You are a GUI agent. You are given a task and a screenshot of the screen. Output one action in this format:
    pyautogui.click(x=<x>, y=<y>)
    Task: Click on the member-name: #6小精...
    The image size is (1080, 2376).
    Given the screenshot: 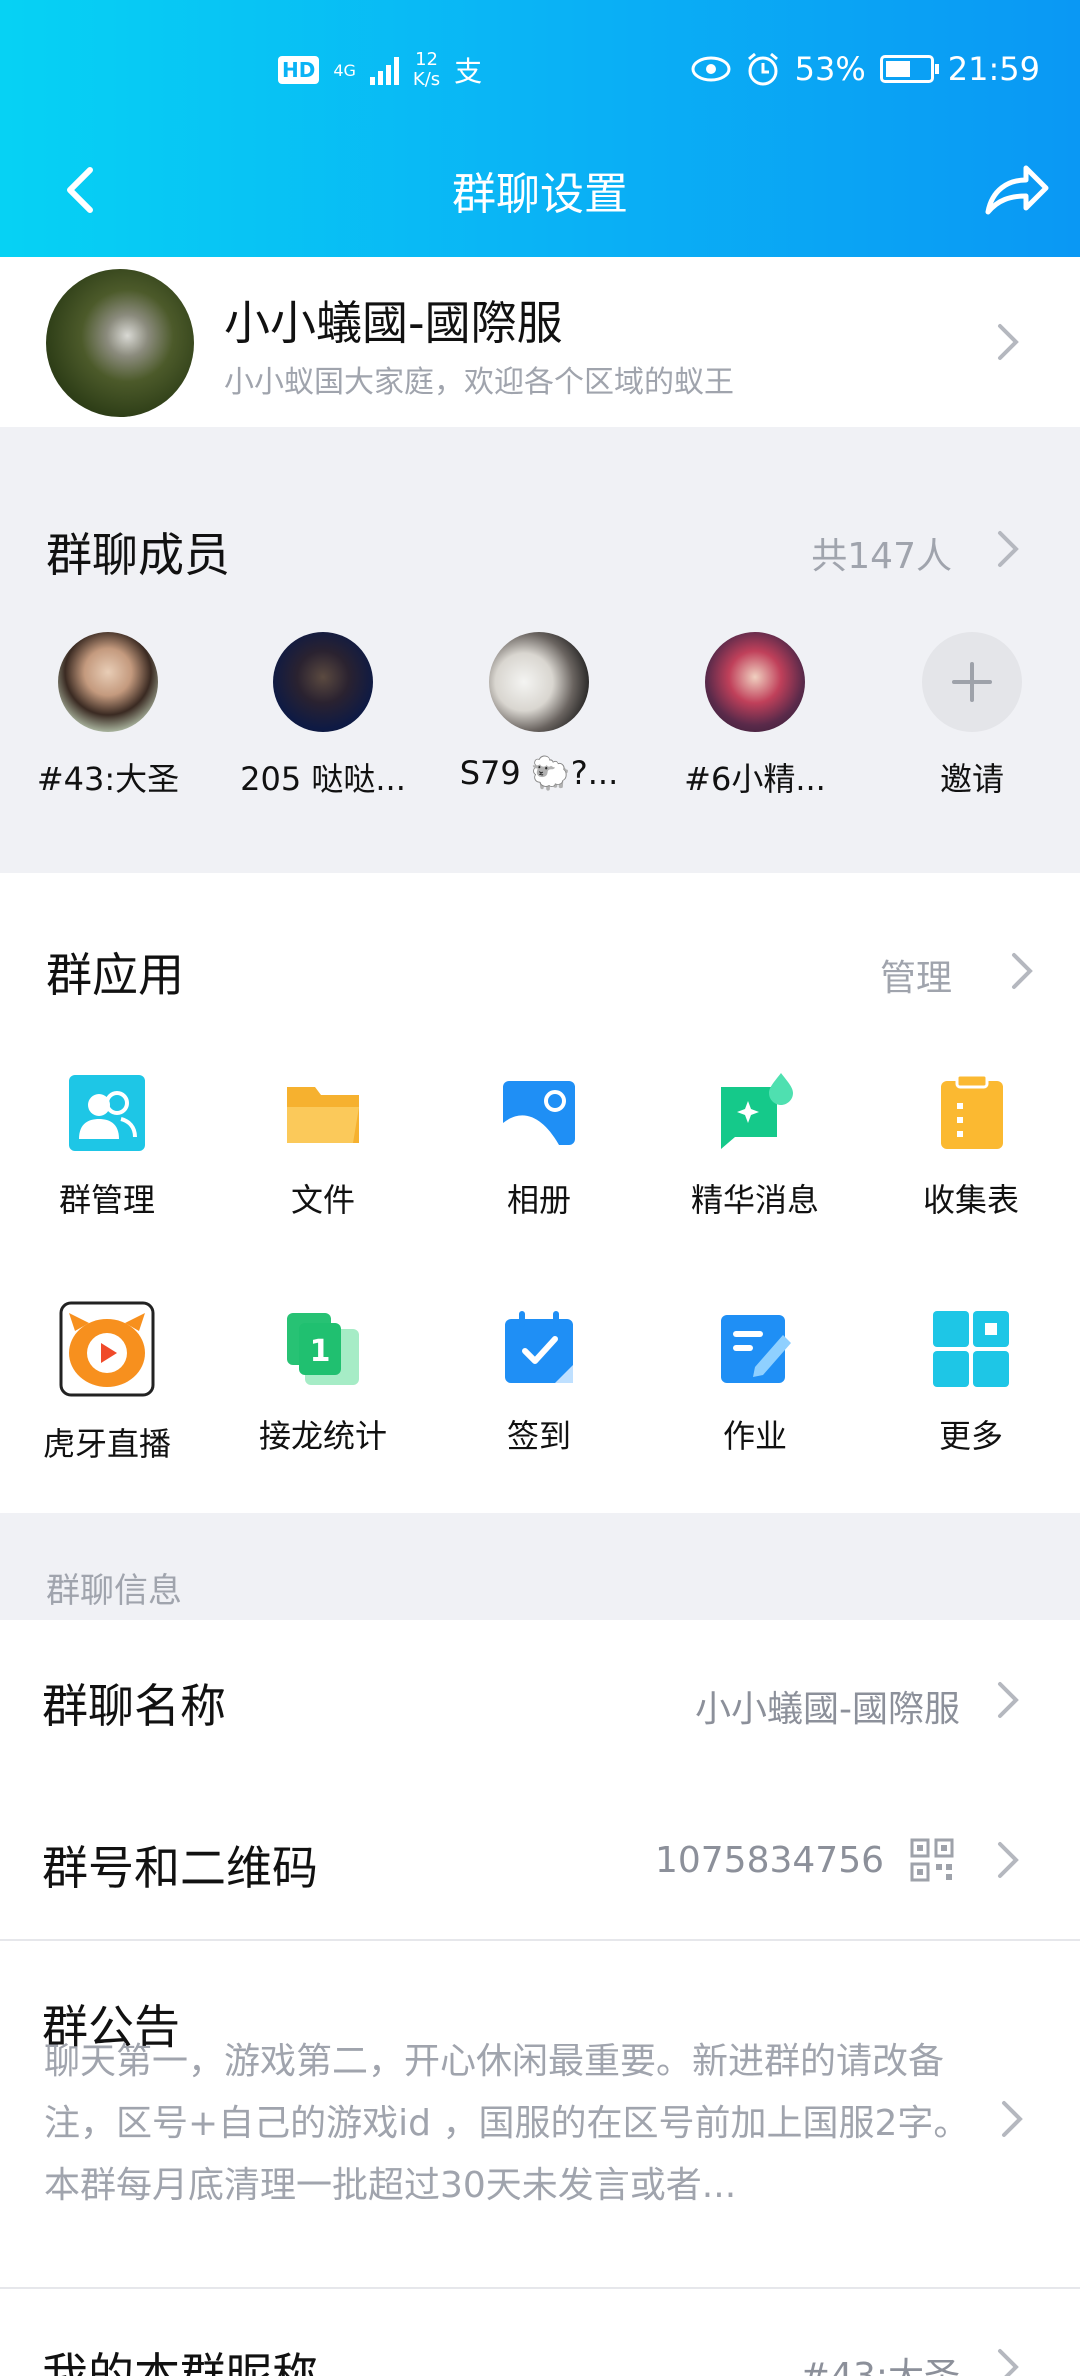 What is the action you would take?
    pyautogui.click(x=755, y=779)
    